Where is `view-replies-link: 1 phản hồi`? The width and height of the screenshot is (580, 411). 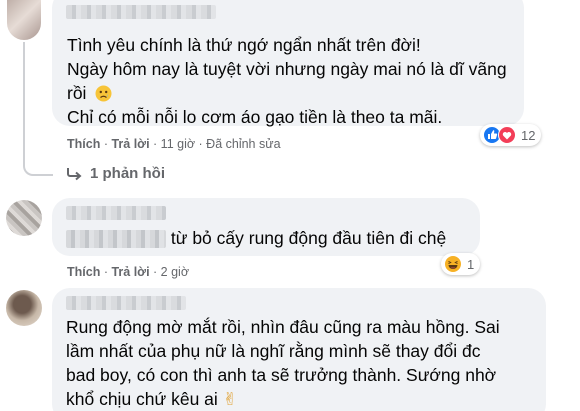 view-replies-link: 1 phản hồi is located at coordinates (115, 173).